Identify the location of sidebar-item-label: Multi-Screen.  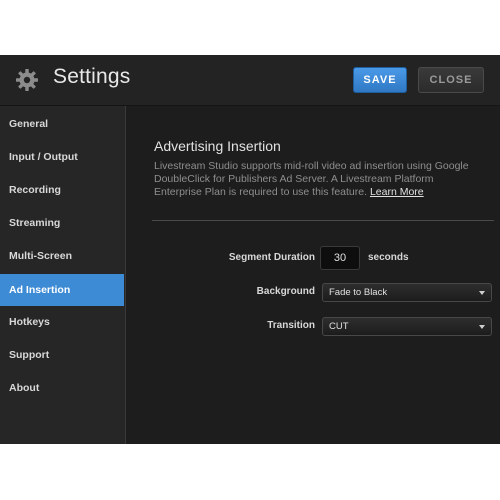
(41, 256).